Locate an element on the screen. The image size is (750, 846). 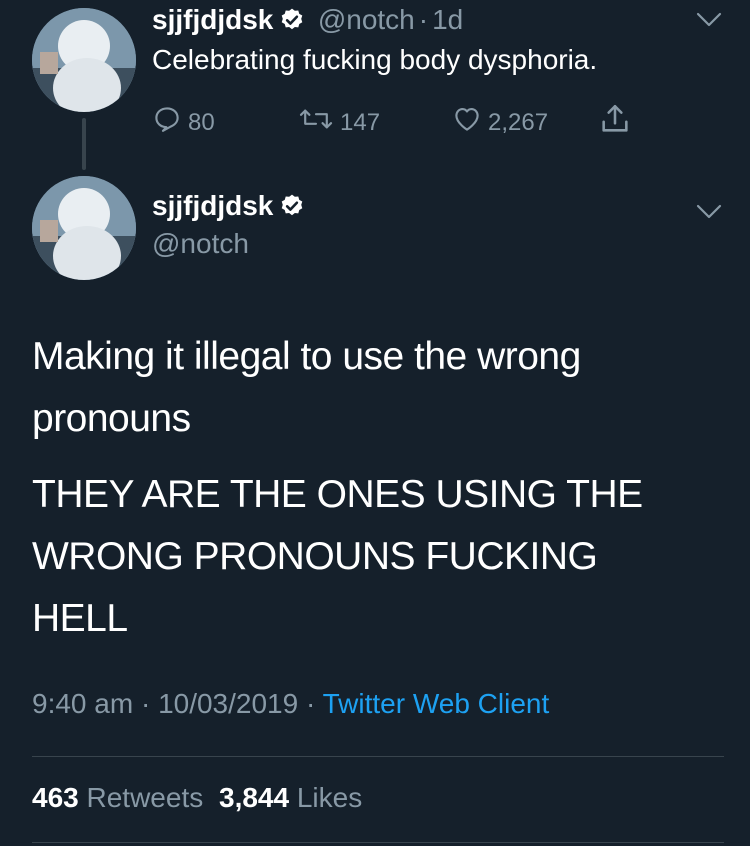
tweet-stats: 463 Retweets 3,844 Likes is located at coordinates (197, 798).